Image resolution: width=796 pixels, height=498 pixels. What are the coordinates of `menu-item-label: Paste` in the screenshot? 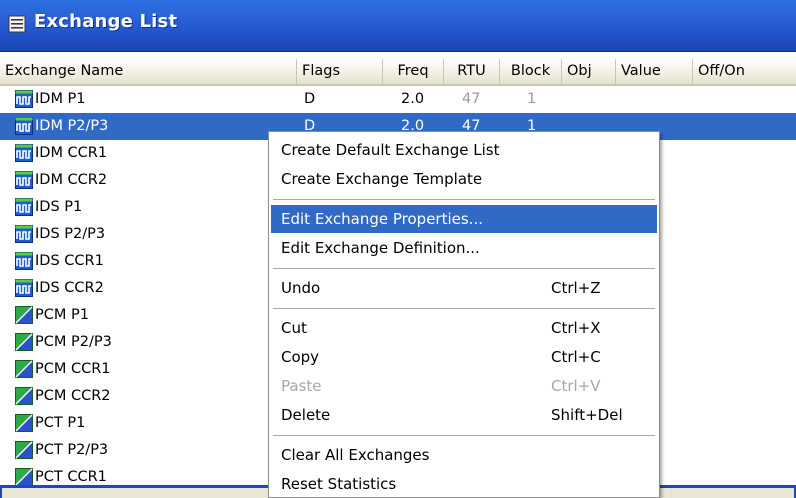 It's located at (301, 386).